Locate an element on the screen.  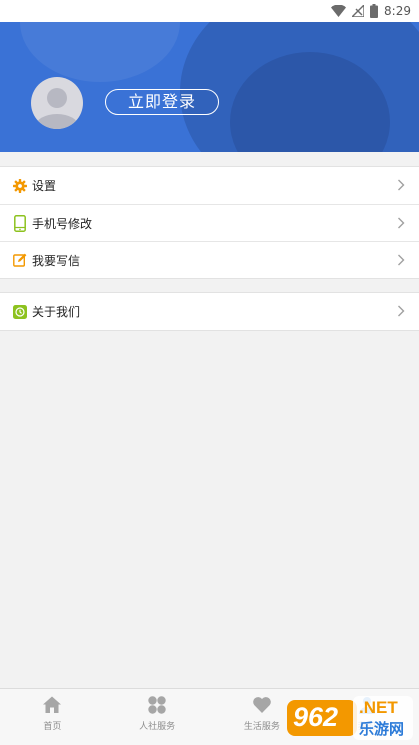
signal-icon is located at coordinates (358, 11).